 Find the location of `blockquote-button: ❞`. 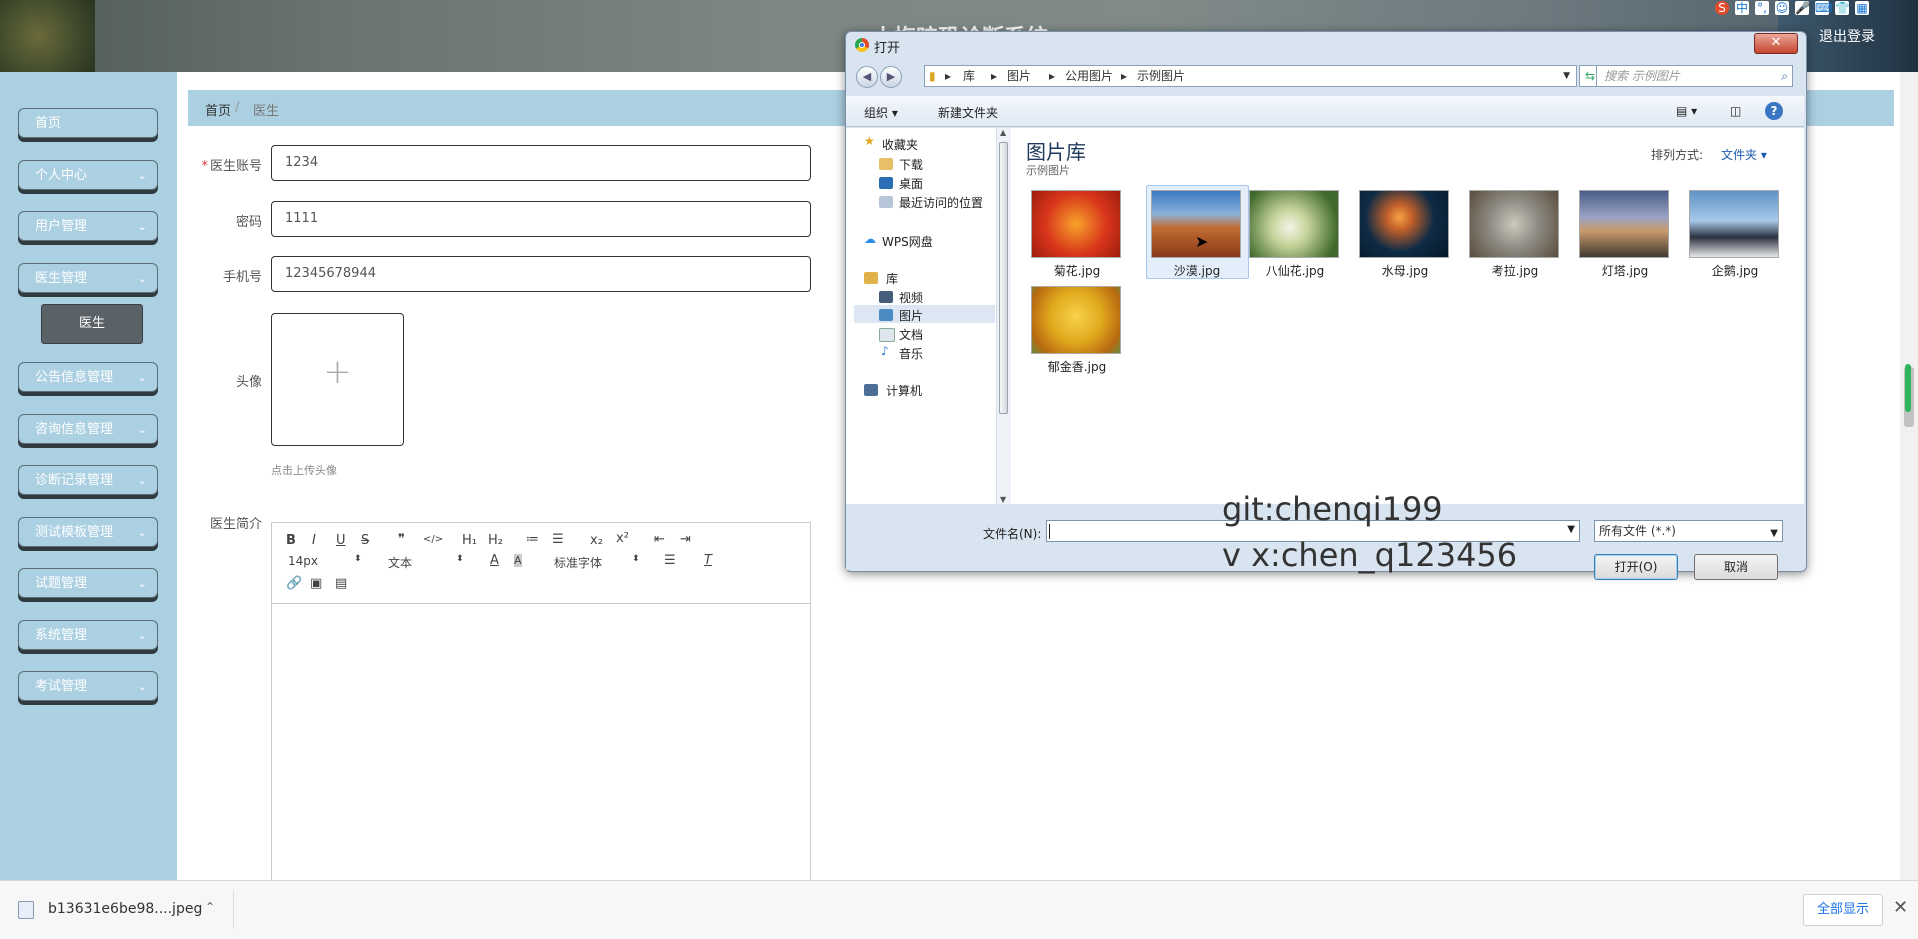

blockquote-button: ❞ is located at coordinates (401, 539).